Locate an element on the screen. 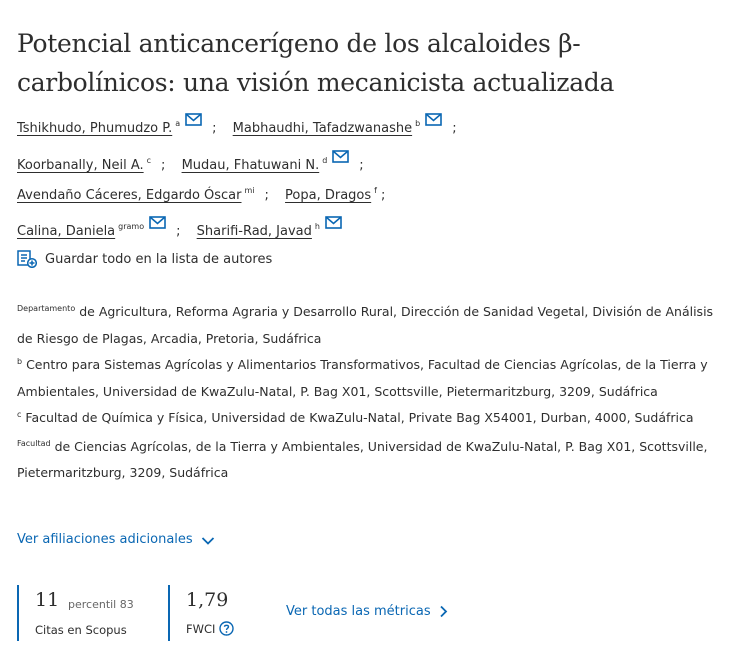 This screenshot has height=655, width=737. author-name: Tshikhudo, Phumudzo P. is located at coordinates (94, 128).